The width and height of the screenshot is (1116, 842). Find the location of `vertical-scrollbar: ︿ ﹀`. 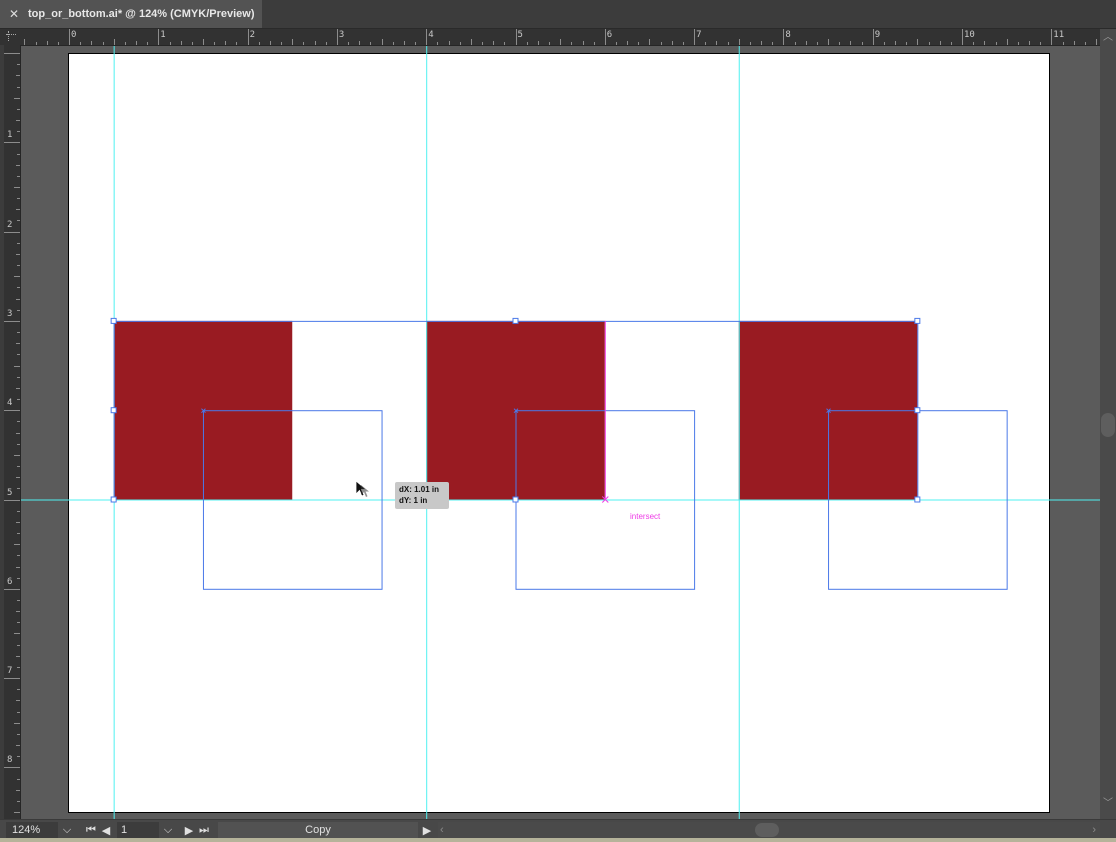

vertical-scrollbar: ︿ ﹀ is located at coordinates (1108, 424).